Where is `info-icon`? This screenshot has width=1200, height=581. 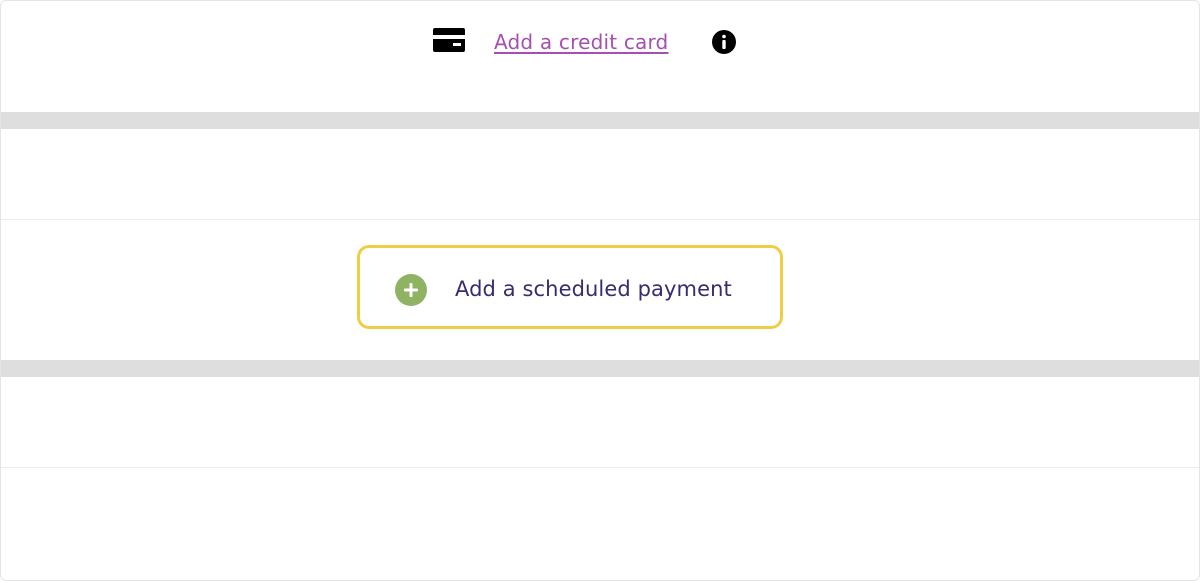 info-icon is located at coordinates (724, 42).